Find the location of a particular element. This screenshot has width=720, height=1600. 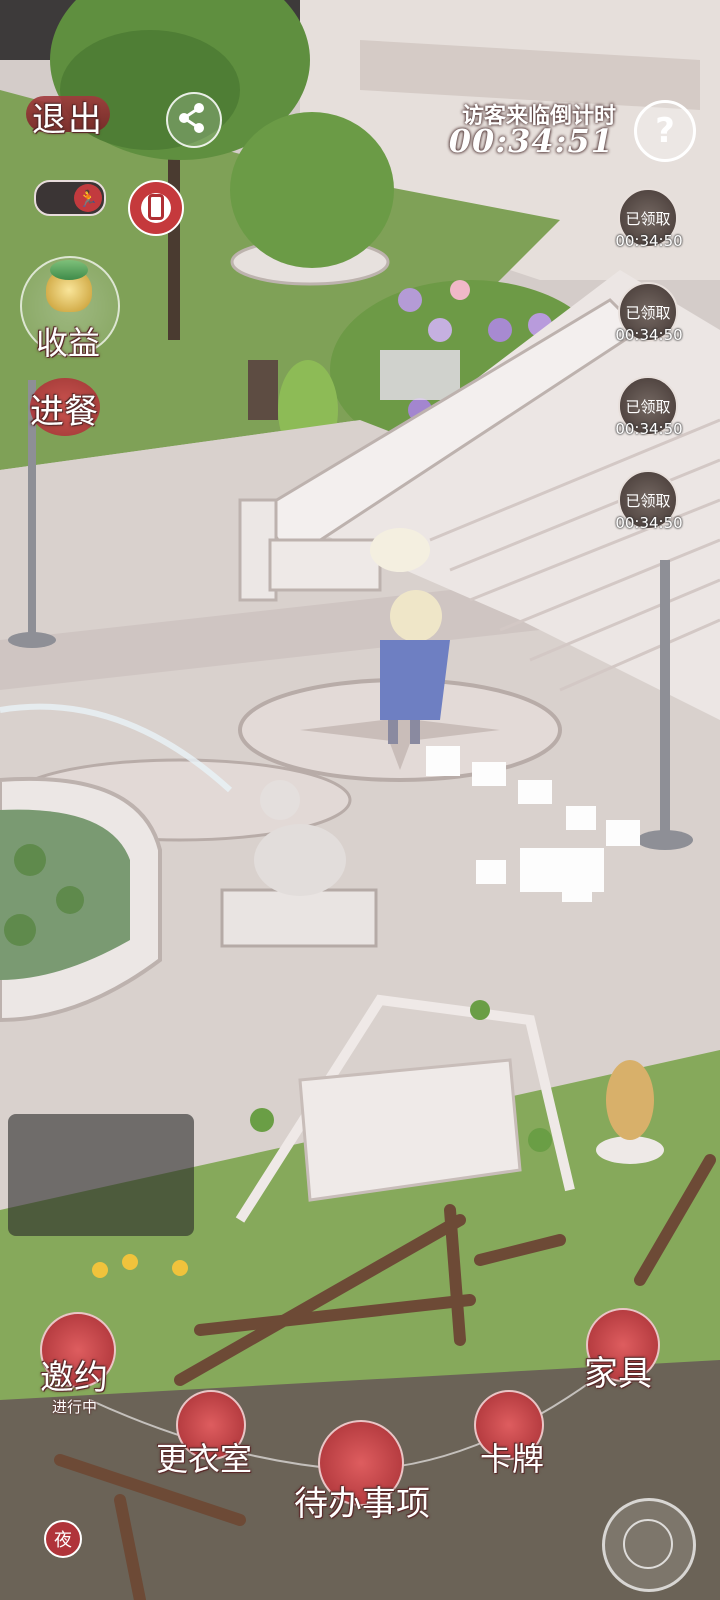

income-label: 收益 is located at coordinates (68, 343).